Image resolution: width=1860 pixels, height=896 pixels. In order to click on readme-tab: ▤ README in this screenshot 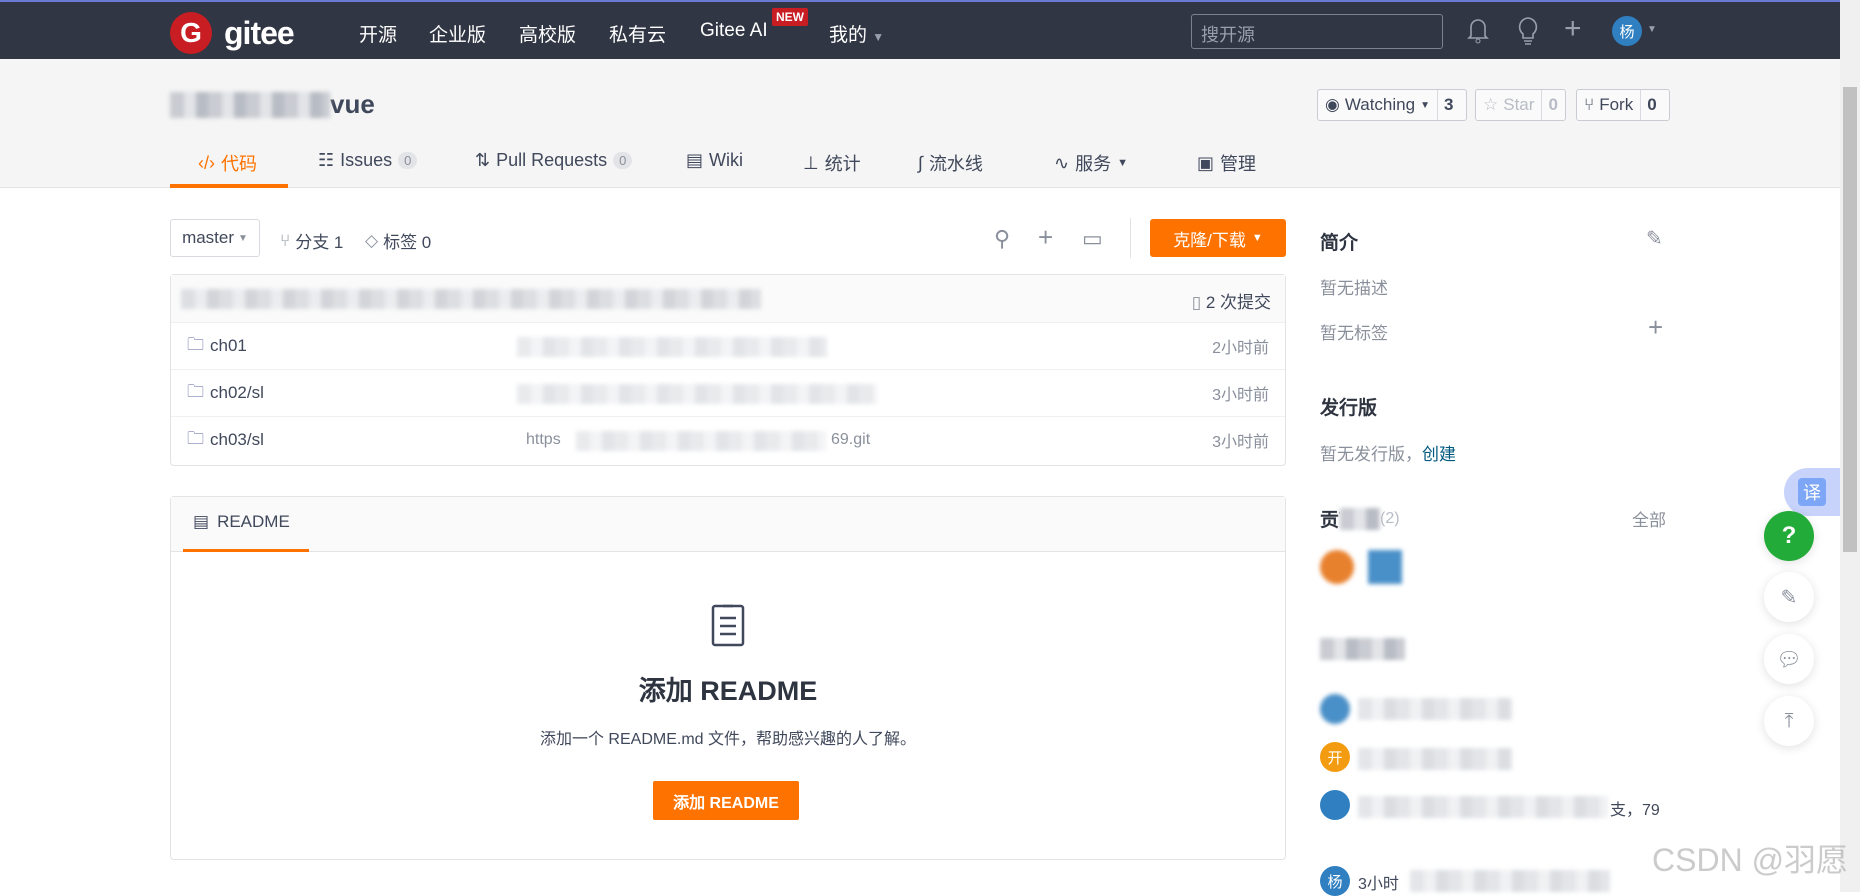, I will do `click(241, 522)`.